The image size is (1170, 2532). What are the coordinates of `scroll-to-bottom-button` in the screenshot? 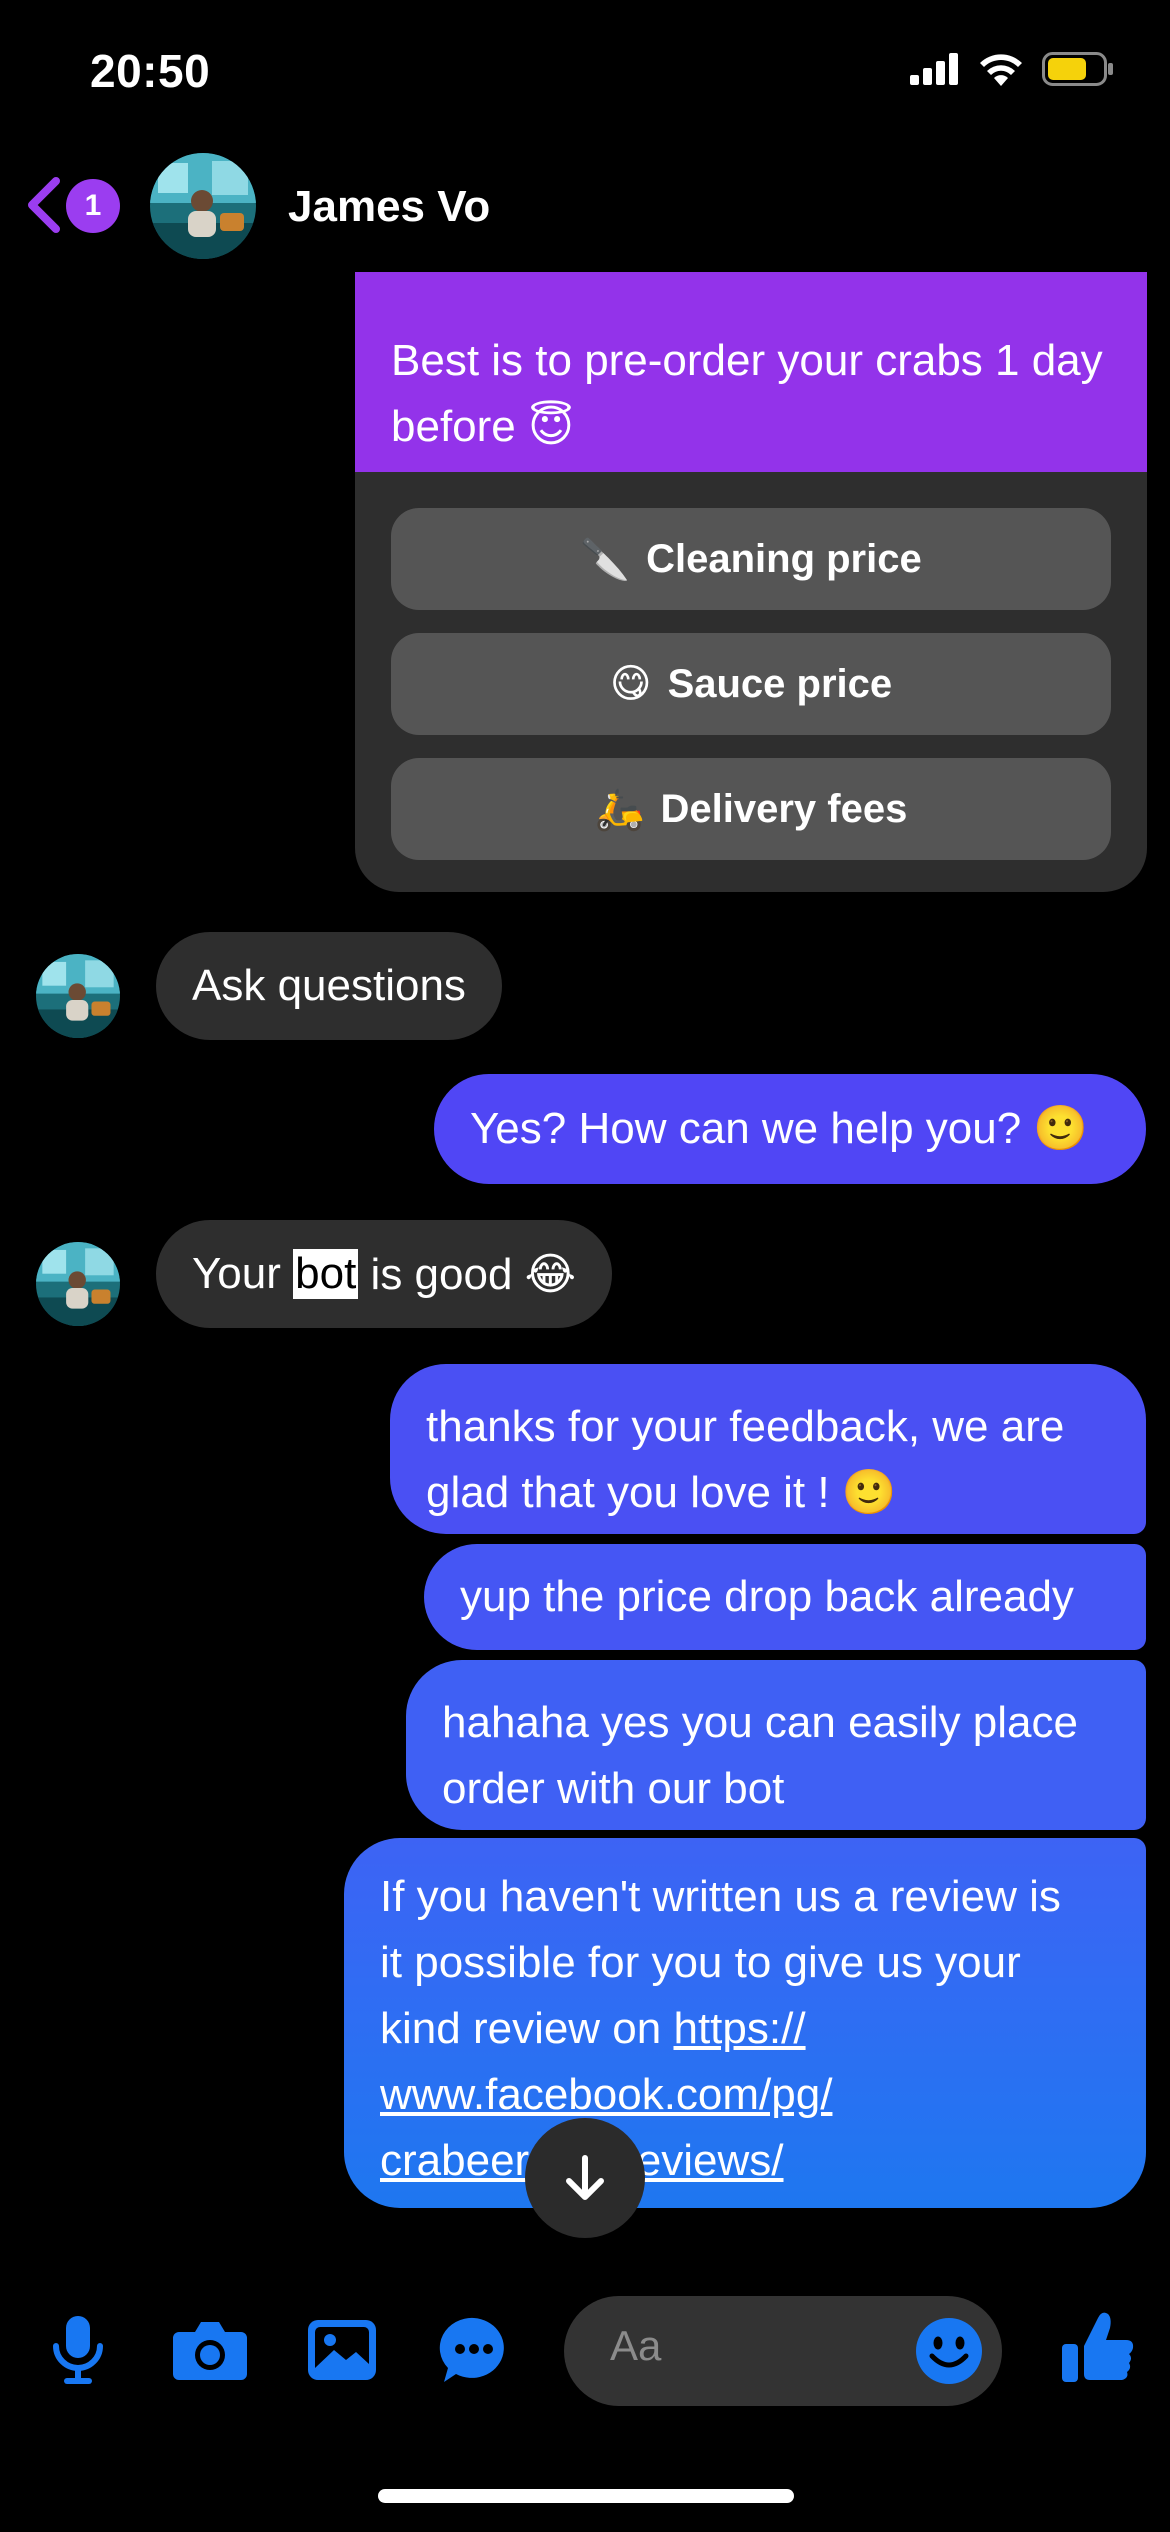 It's located at (585, 2178).